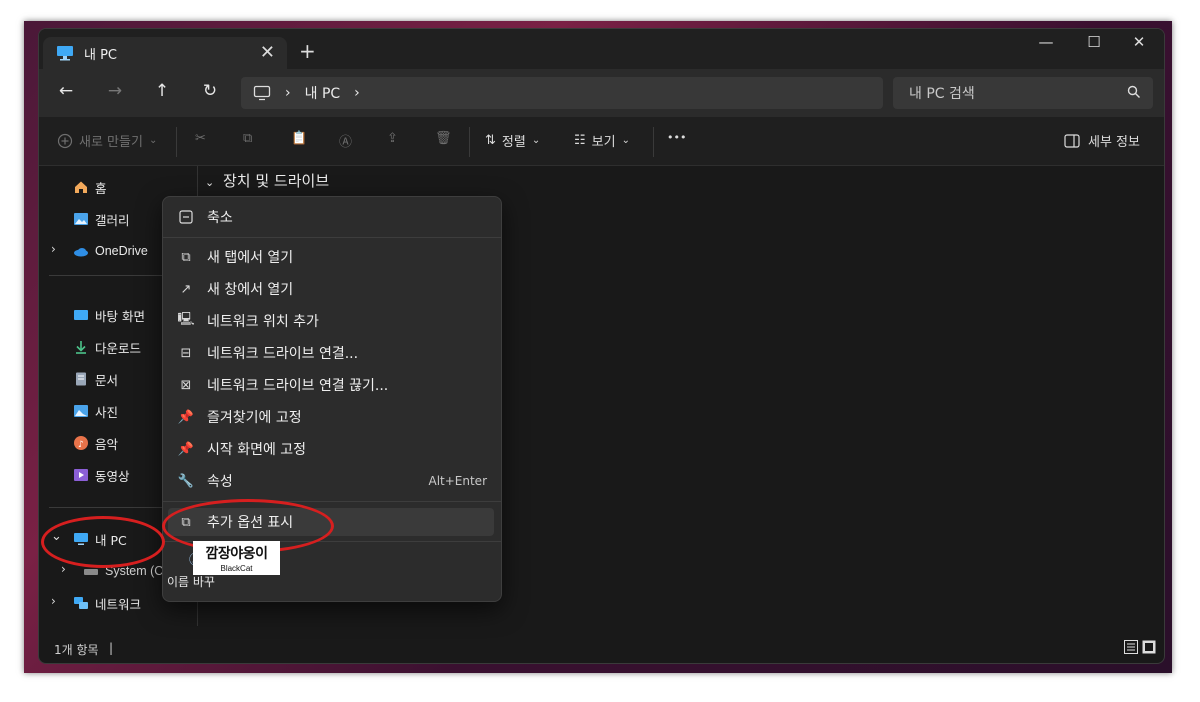 The image size is (1200, 702). I want to click on menu-item-collapse: 축소, so click(205, 217).